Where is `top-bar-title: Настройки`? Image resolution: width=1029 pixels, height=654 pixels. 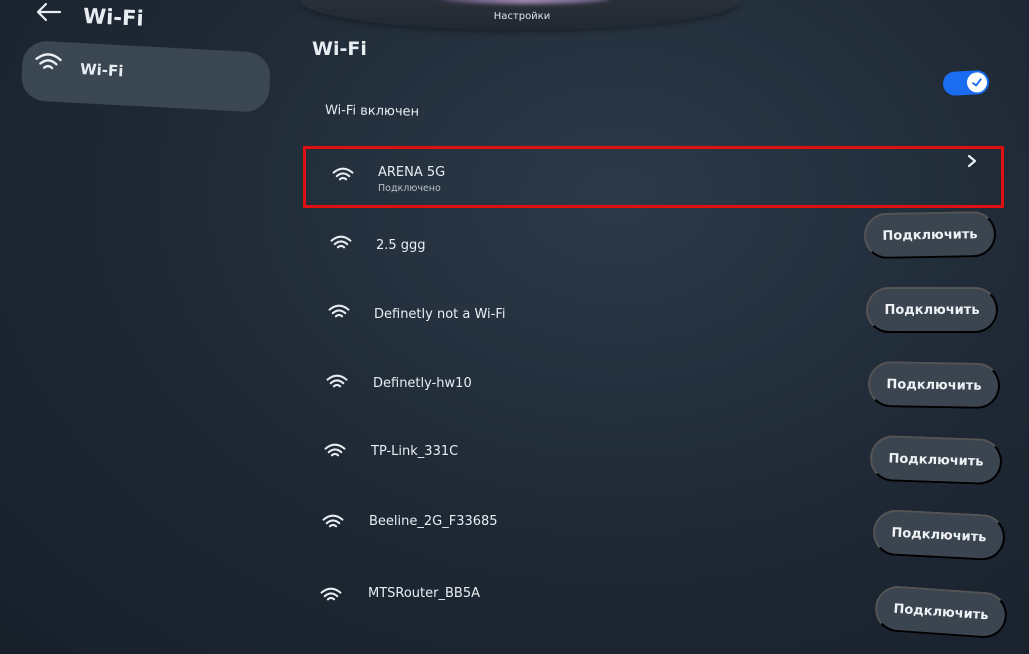
top-bar-title: Настройки is located at coordinates (522, 16).